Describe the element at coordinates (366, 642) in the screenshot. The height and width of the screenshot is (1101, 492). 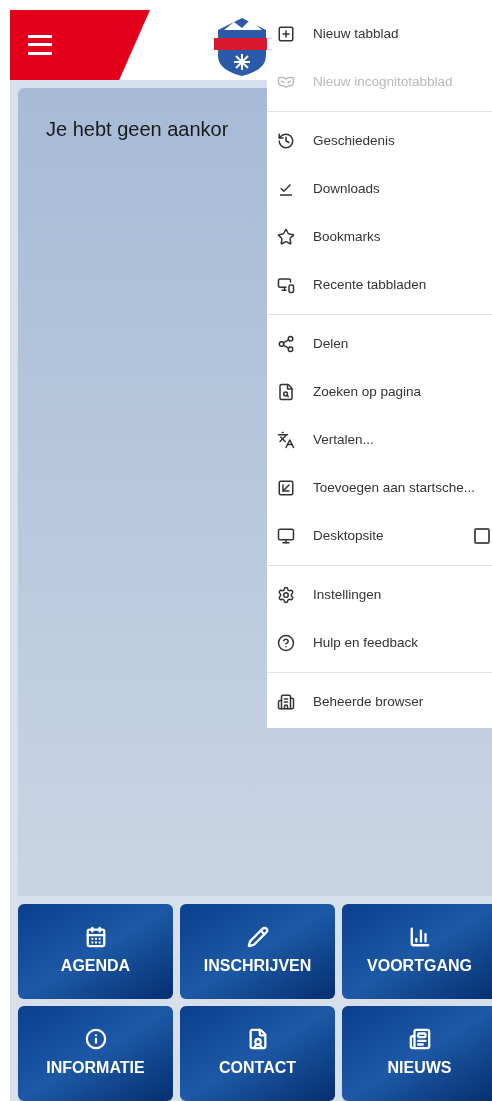
I see `menu-label: Hulp en feedback` at that location.